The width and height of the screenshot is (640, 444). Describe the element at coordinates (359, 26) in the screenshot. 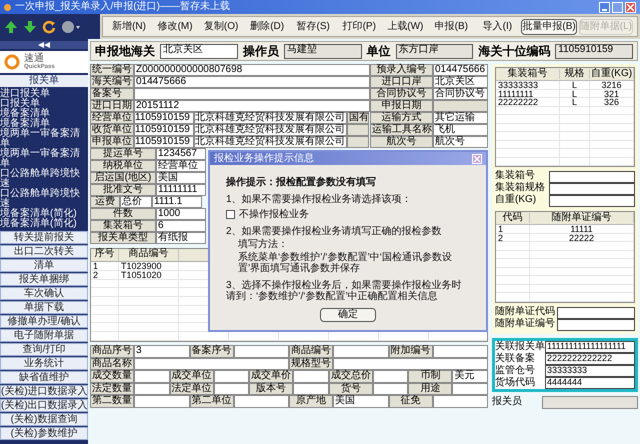

I see `toolbar-button: 打印(P)` at that location.